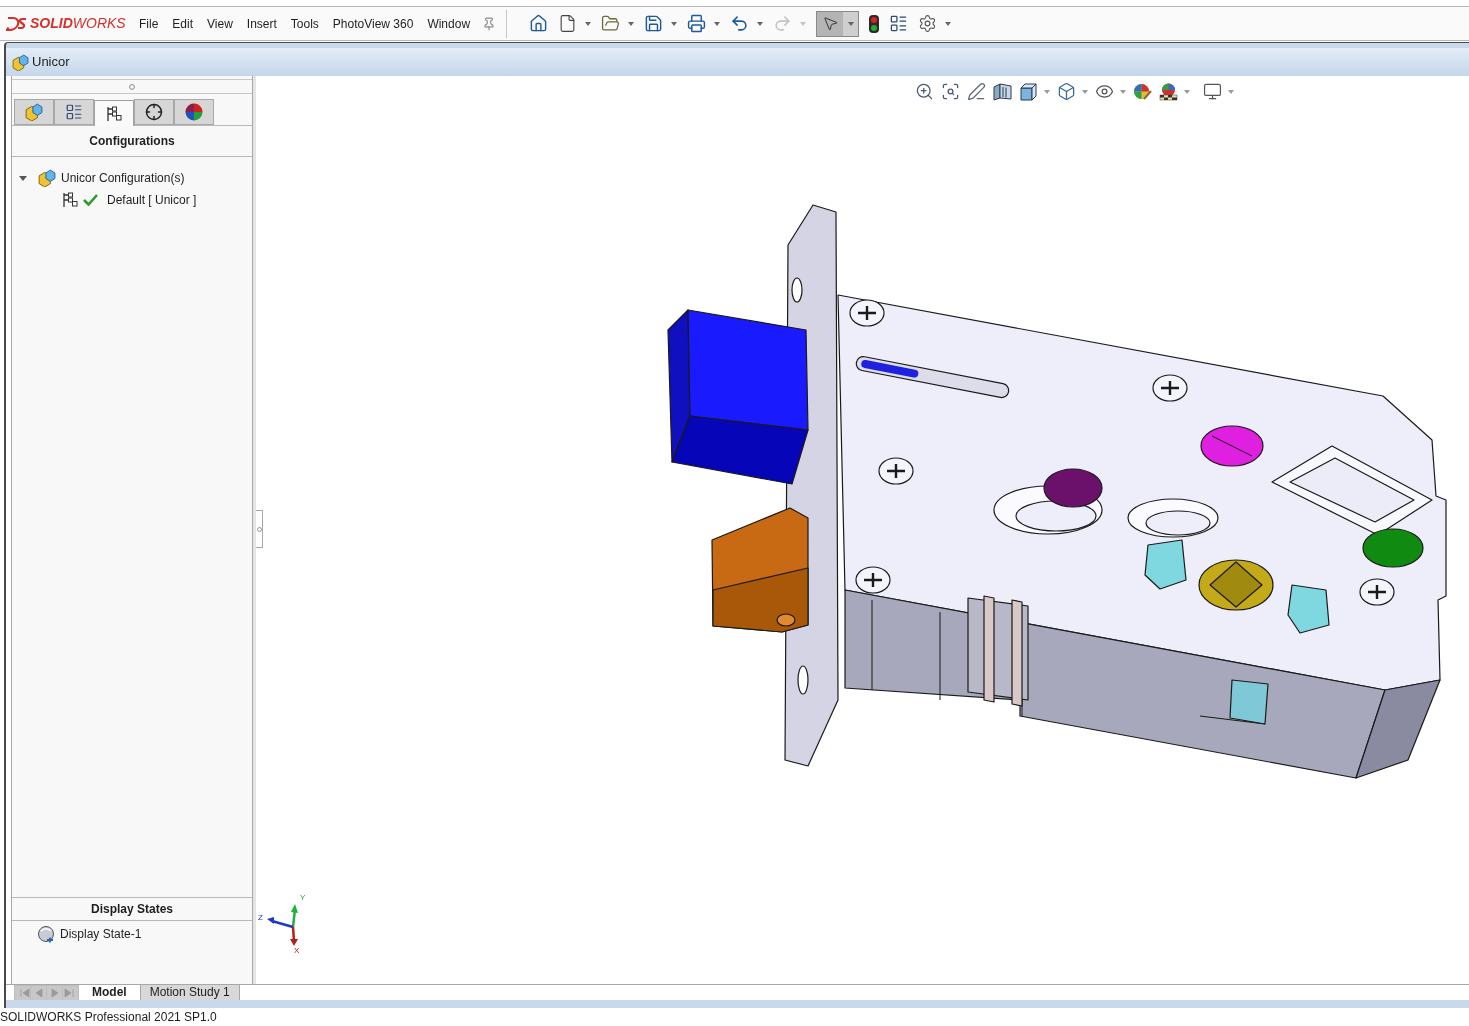 Image resolution: width=1469 pixels, height=1026 pixels. What do you see at coordinates (1212, 91) in the screenshot?
I see `monitor-icon` at bounding box center [1212, 91].